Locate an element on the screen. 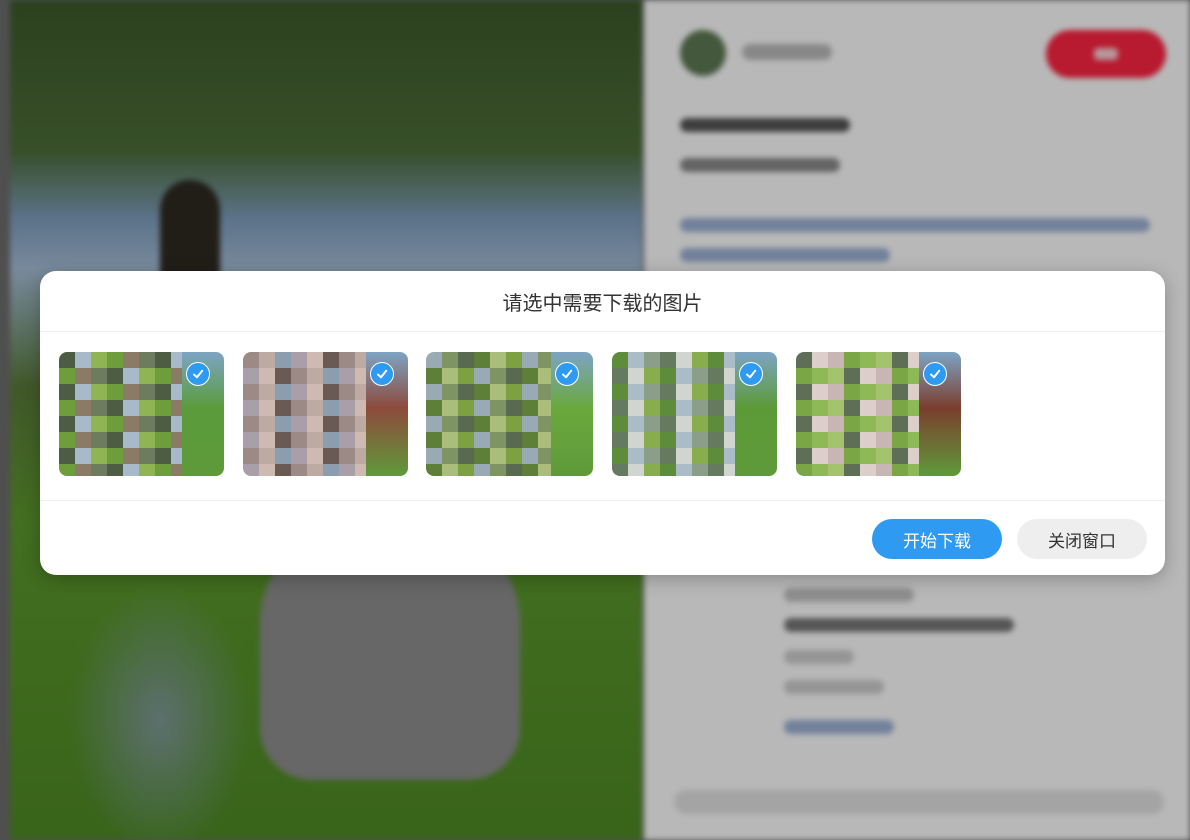  dialog-title: 请选中需要下载的图片 is located at coordinates (602, 301).